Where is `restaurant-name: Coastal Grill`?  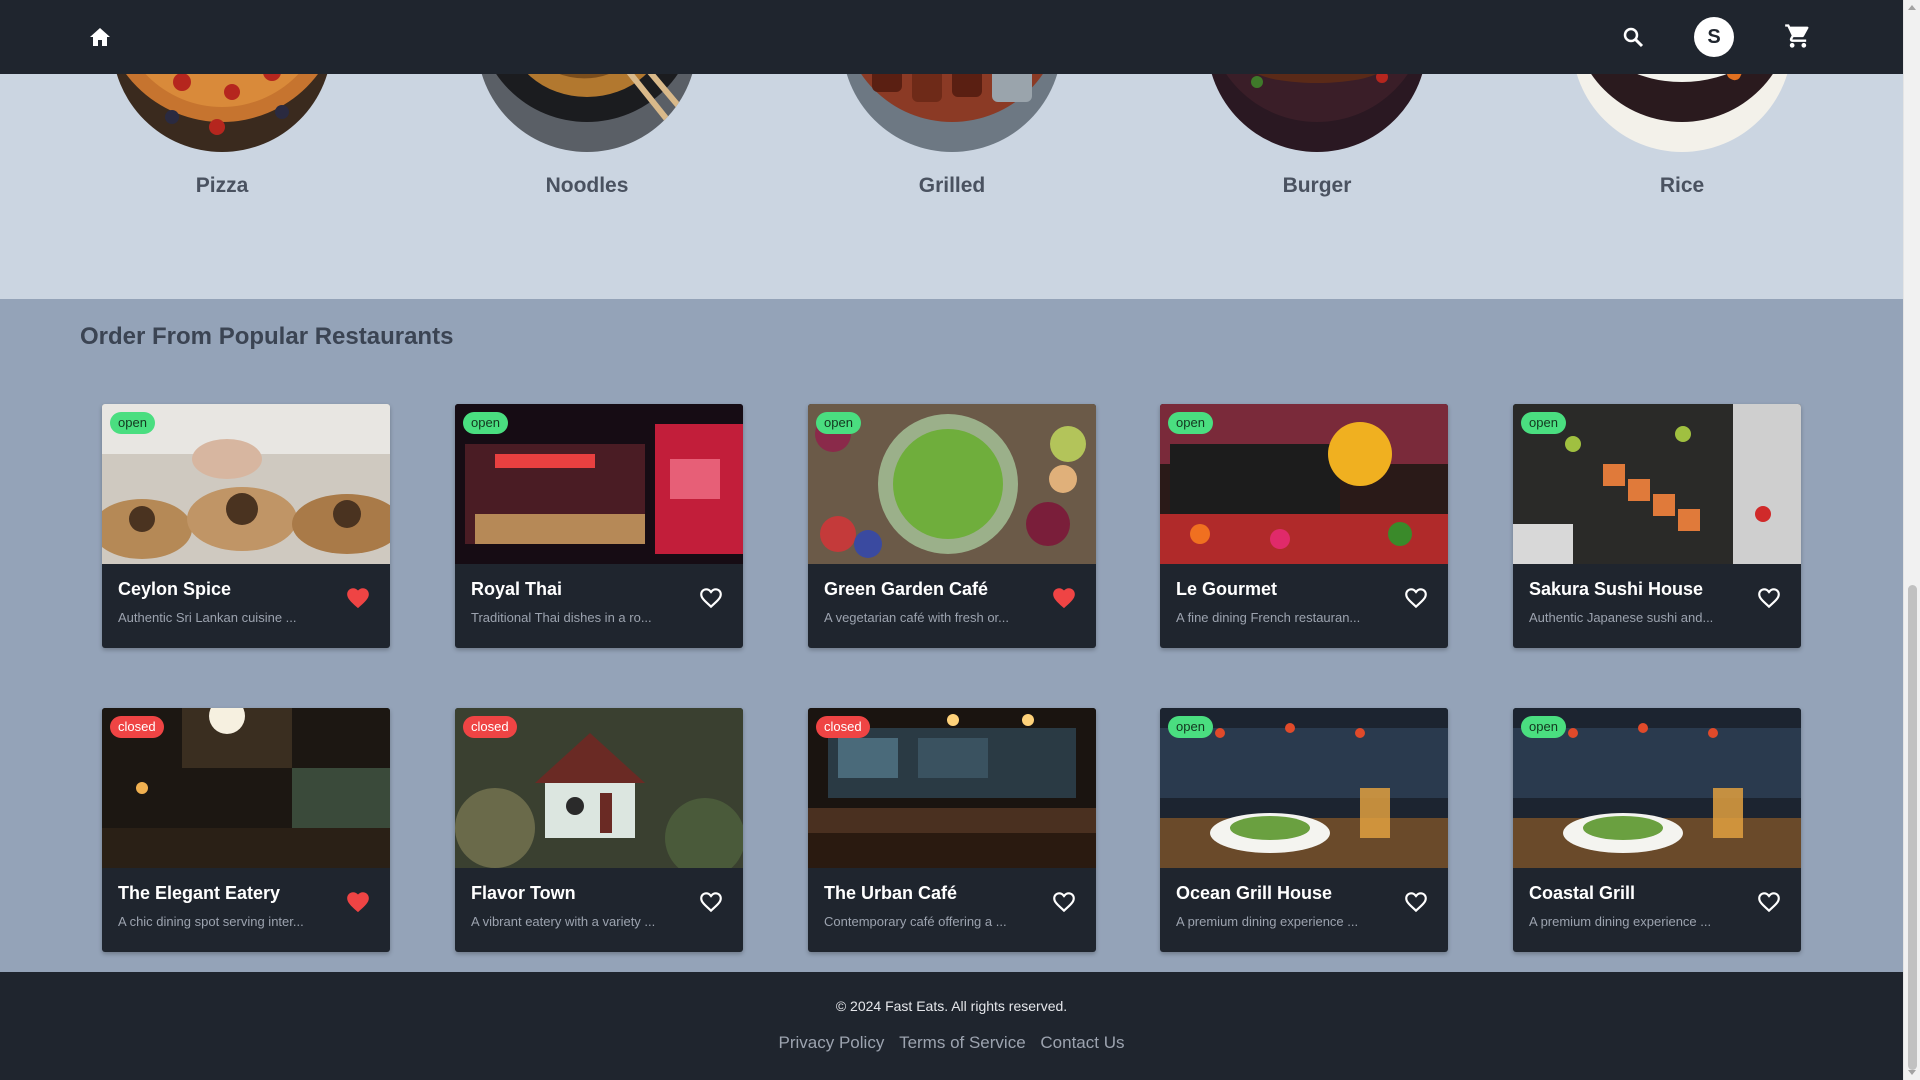
restaurant-name: Coastal Grill is located at coordinates (1582, 893).